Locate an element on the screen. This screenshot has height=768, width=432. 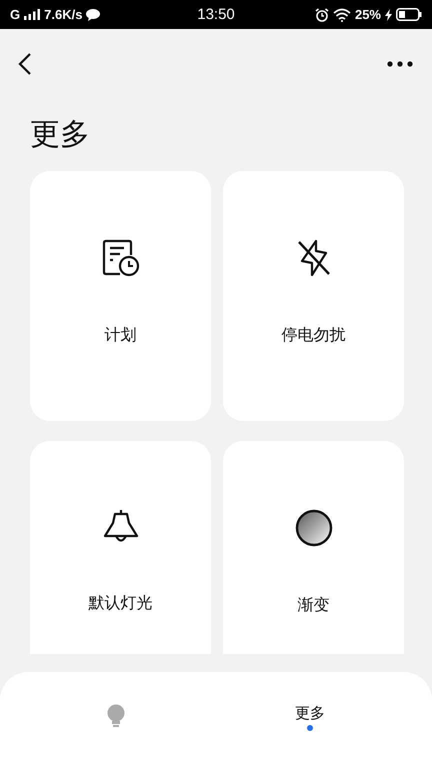
alarm-icon is located at coordinates (321, 15).